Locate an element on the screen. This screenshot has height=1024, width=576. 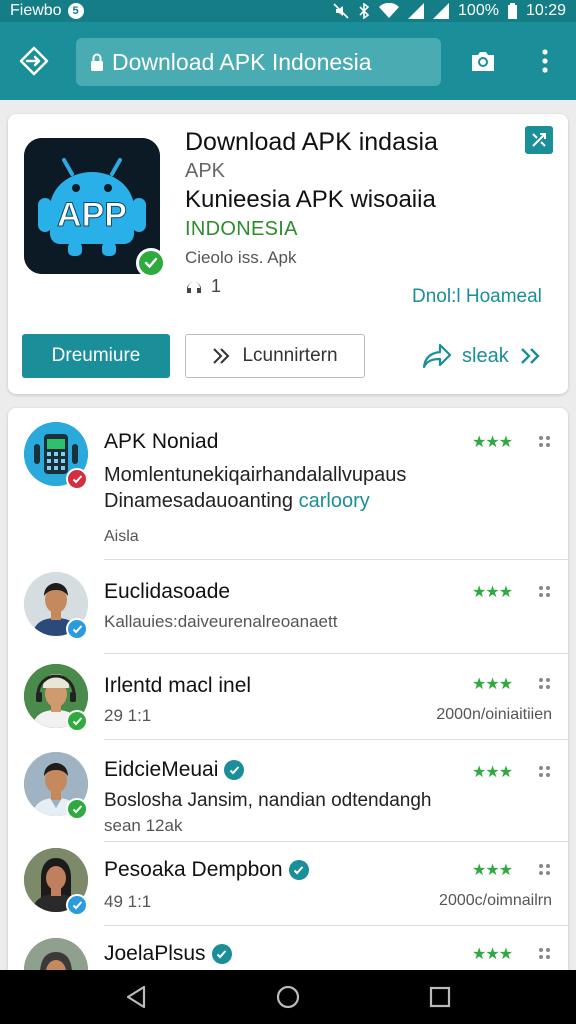
system-nav-bar is located at coordinates (288, 997).